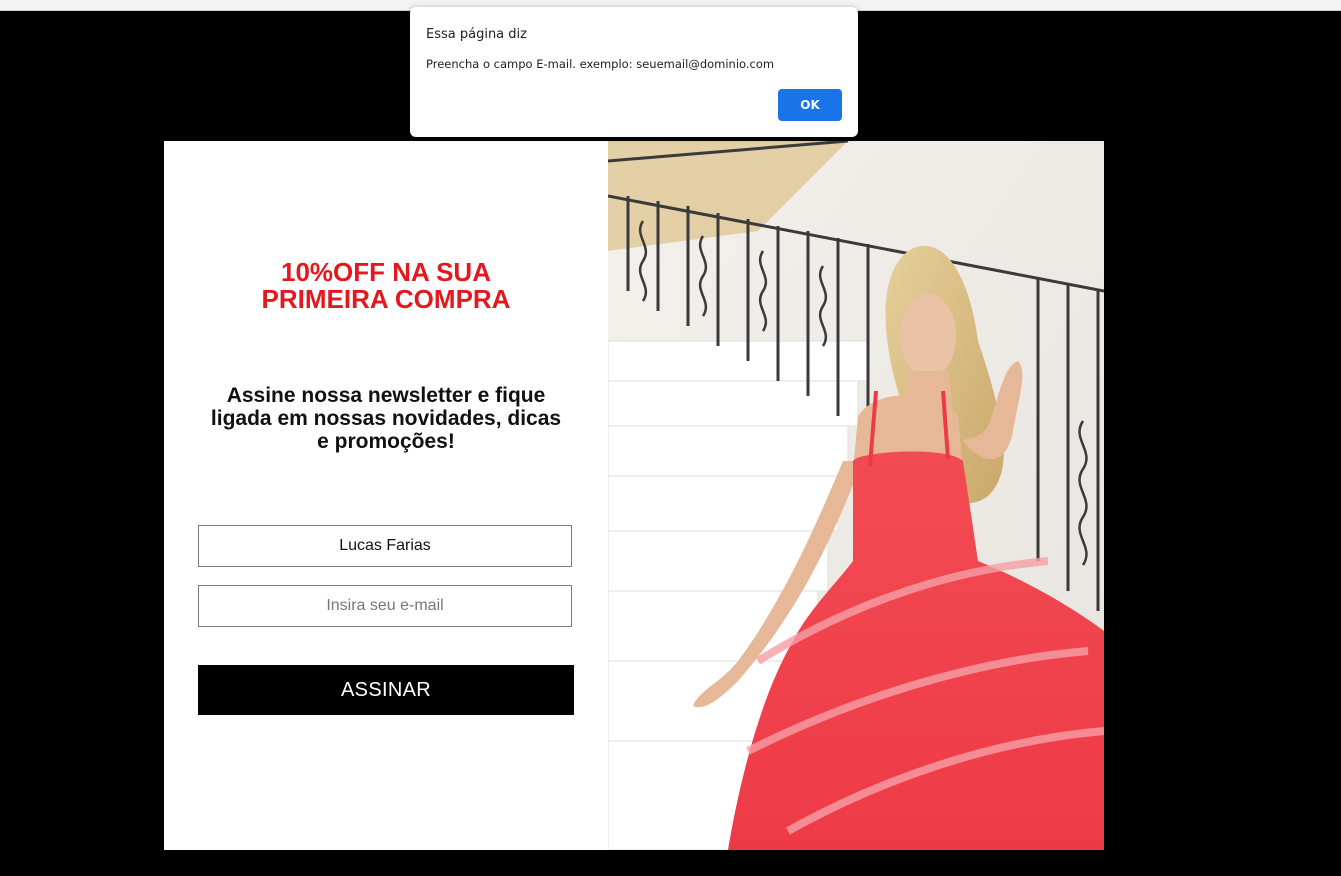 This screenshot has height=876, width=1341. I want to click on promo-headline: 10%OFF NA SUA PRIMEIRA COMPRA, so click(386, 285).